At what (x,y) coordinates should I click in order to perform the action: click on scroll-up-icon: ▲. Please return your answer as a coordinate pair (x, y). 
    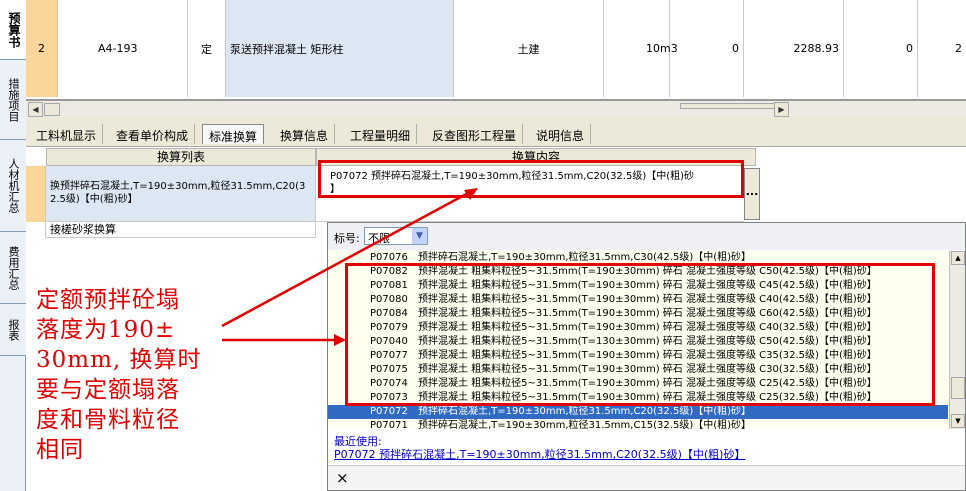
    Looking at the image, I should click on (958, 258).